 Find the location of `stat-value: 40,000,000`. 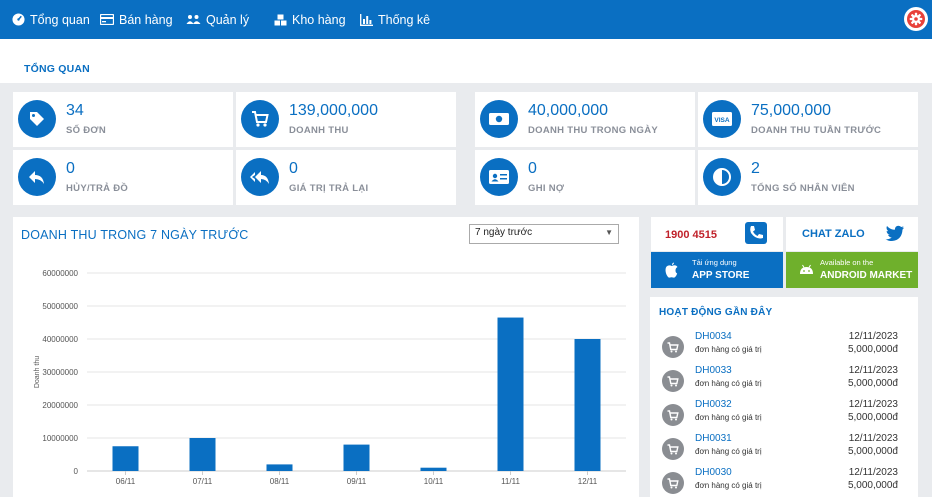

stat-value: 40,000,000 is located at coordinates (568, 110).